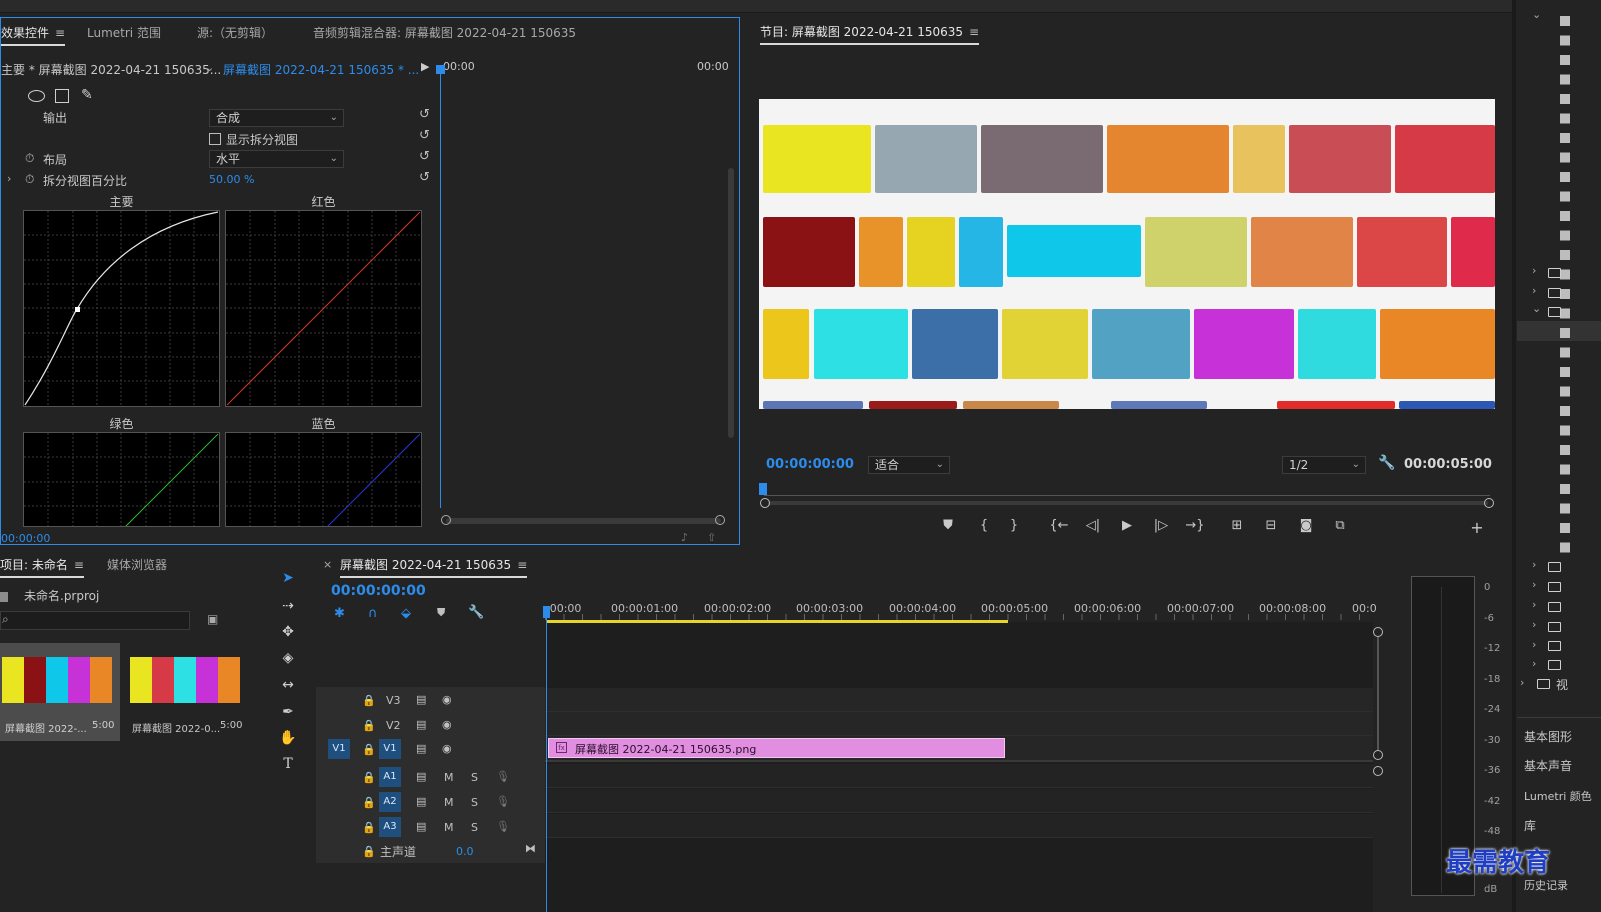  I want to click on split-view-checkbox, so click(215, 139).